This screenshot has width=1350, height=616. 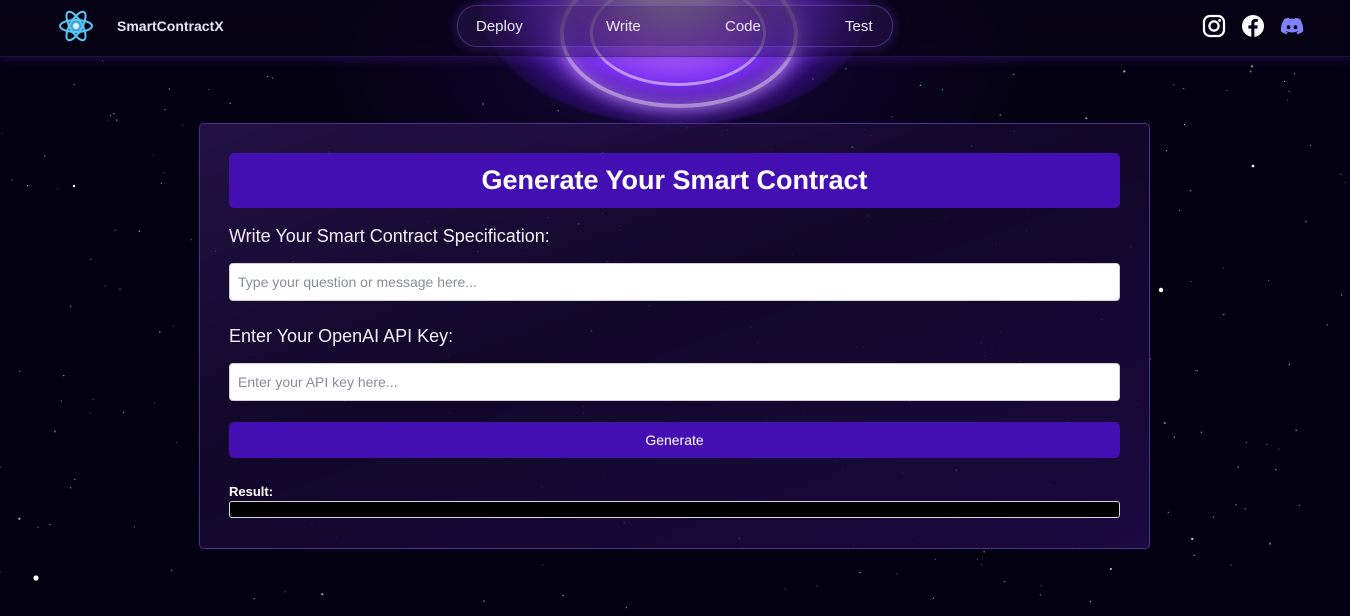 I want to click on spec-label: Write Your Smart Contract Specification:, so click(x=389, y=236).